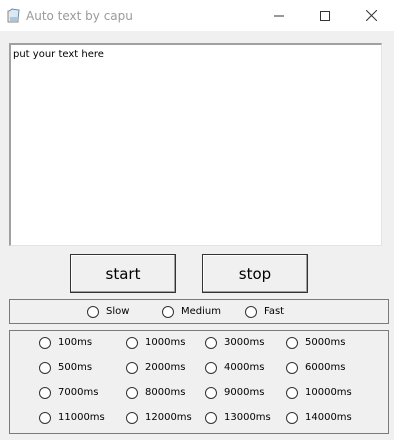  I want to click on app-icon, so click(14, 16).